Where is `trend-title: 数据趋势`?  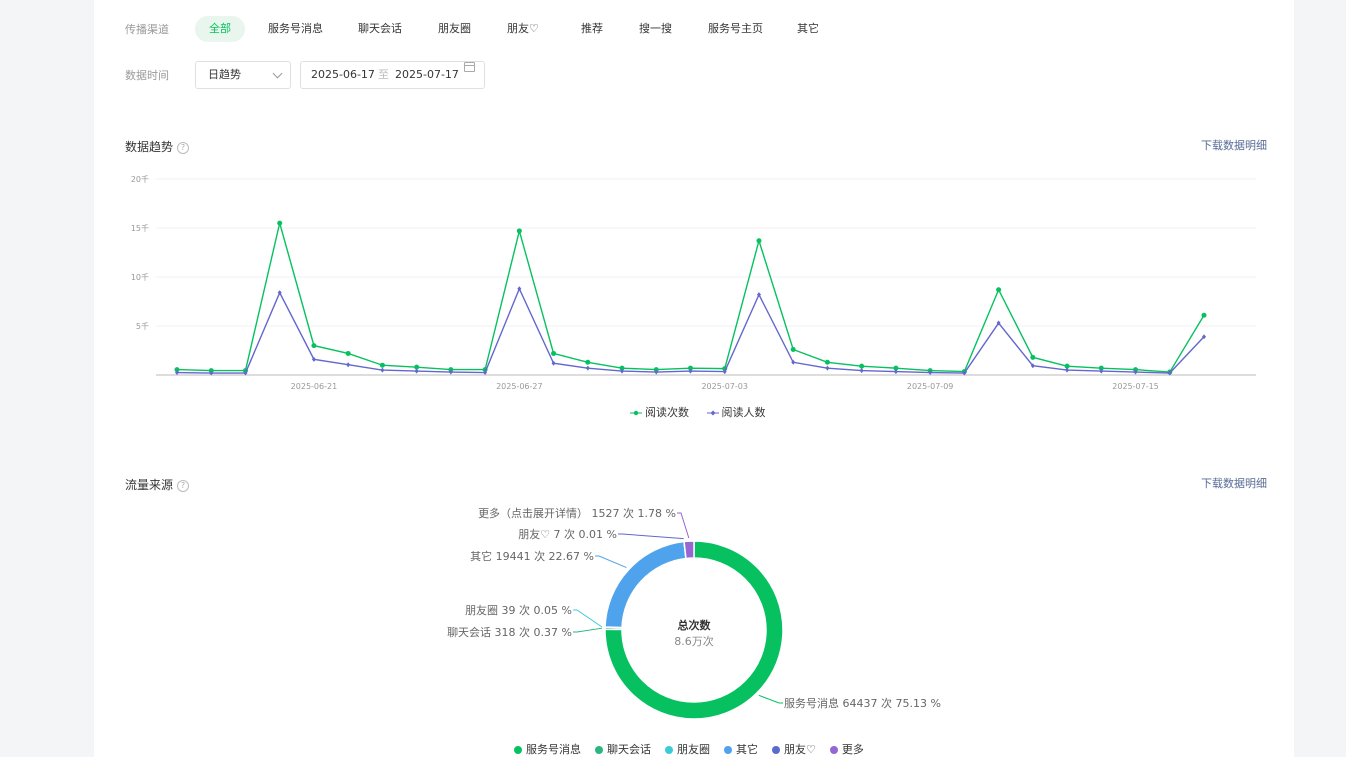
trend-title: 数据趋势 is located at coordinates (149, 147).